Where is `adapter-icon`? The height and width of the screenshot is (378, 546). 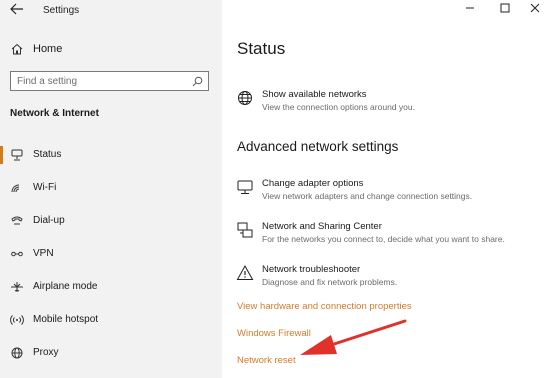 adapter-icon is located at coordinates (245, 187).